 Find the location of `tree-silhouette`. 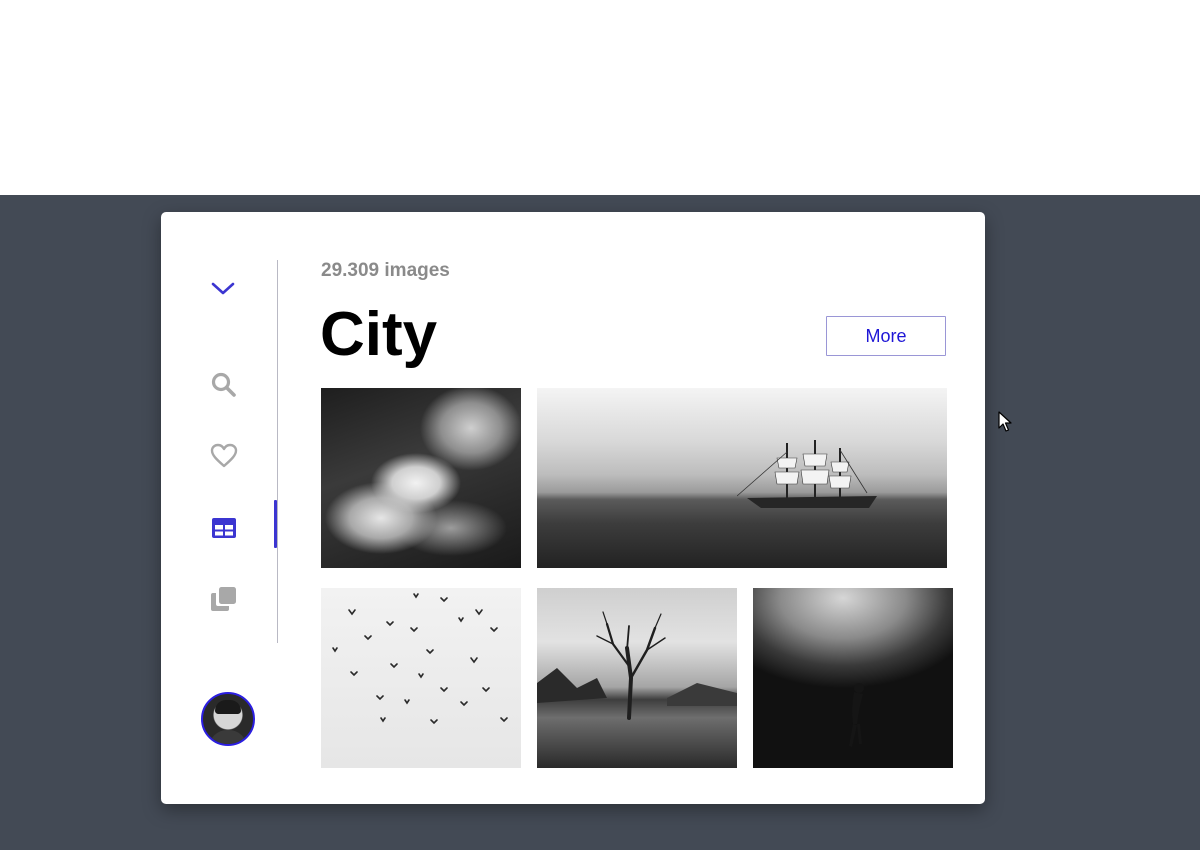

tree-silhouette is located at coordinates (637, 665).